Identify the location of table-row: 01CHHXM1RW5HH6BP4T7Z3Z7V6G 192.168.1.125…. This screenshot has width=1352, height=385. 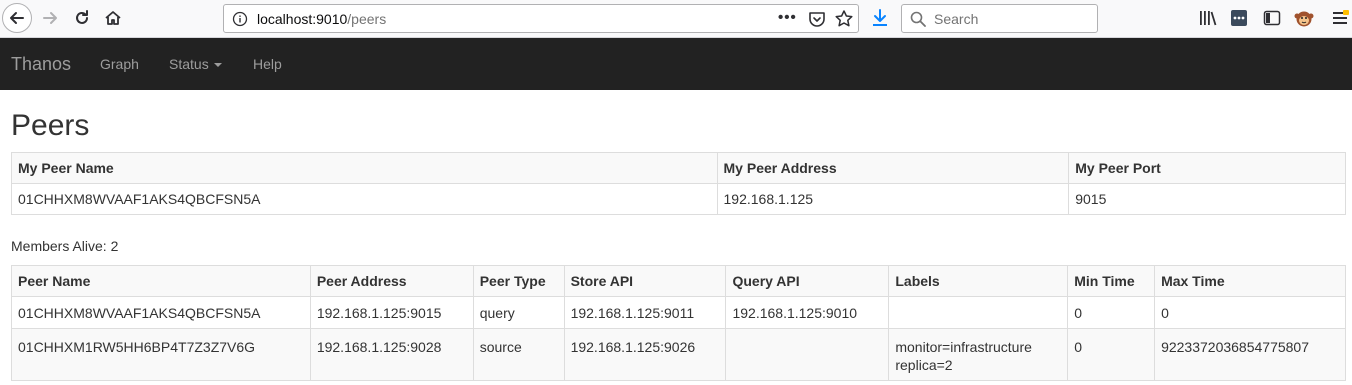
(678, 354).